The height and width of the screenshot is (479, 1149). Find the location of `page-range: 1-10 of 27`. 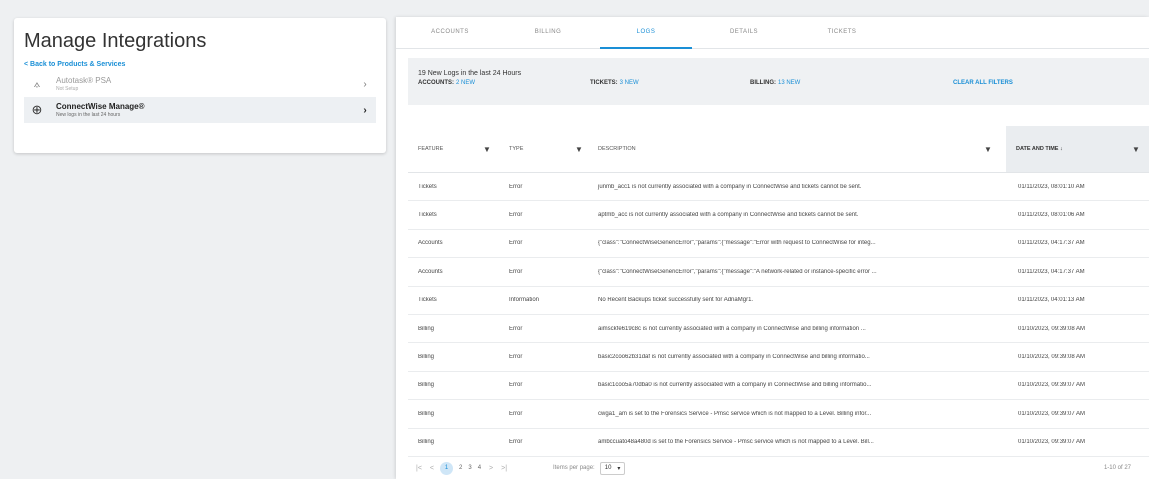

page-range: 1-10 of 27 is located at coordinates (1117, 468).